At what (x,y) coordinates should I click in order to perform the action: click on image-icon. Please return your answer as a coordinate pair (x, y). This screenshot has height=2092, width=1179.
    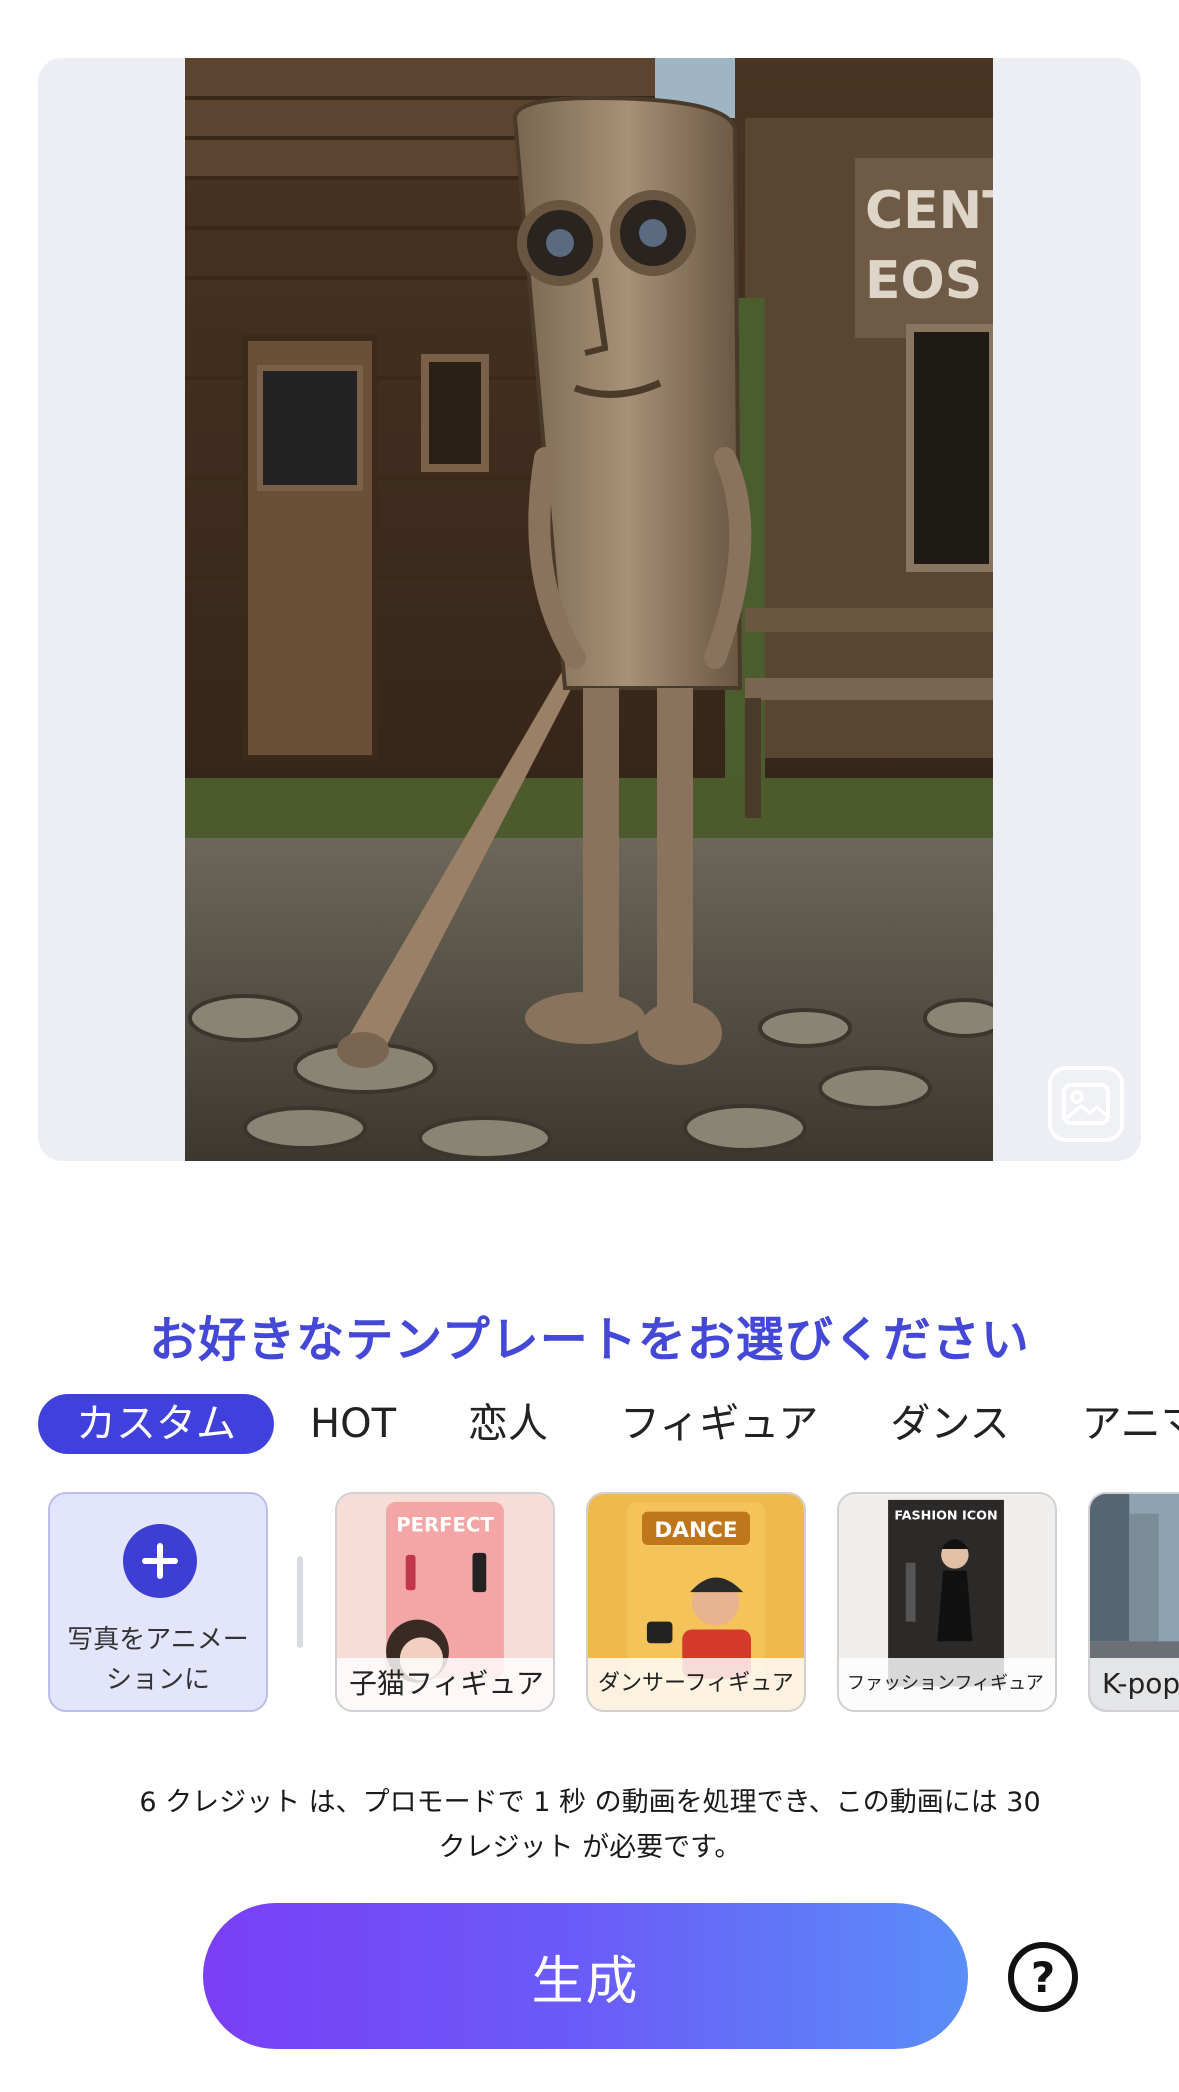
    Looking at the image, I should click on (1086, 1104).